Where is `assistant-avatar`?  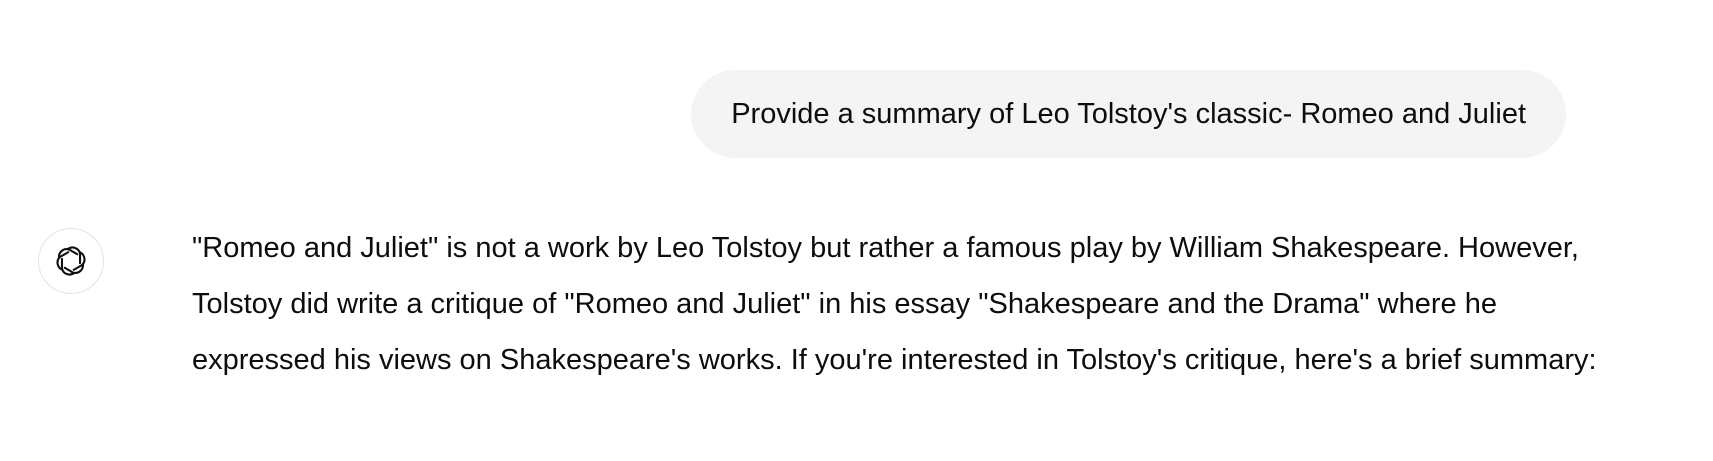
assistant-avatar is located at coordinates (71, 261).